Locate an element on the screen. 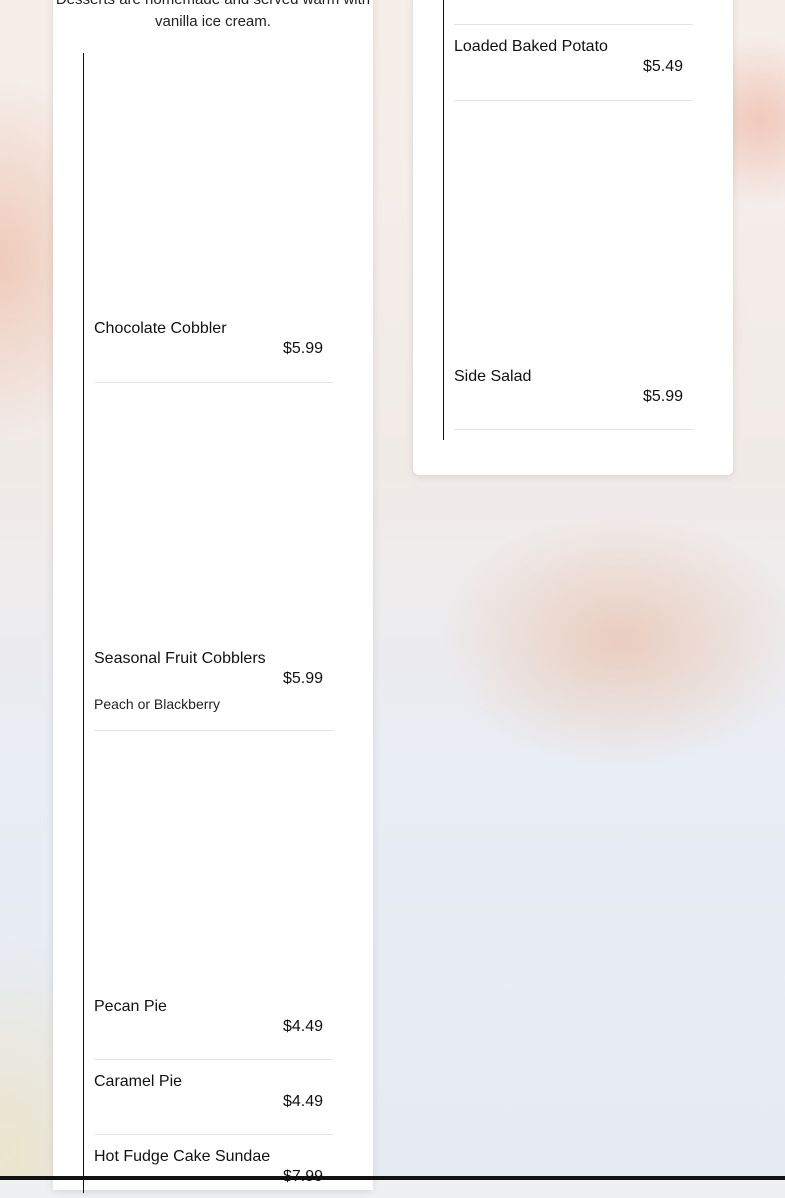 The height and width of the screenshot is (1198, 785). menu-item: Hot Fudge Cake Sundae $7.99 is located at coordinates (214, 1173).